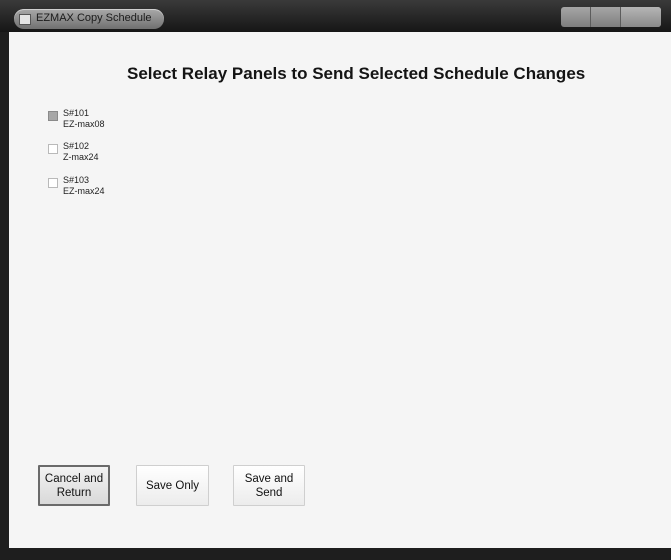 Image resolution: width=671 pixels, height=560 pixels. Describe the element at coordinates (576, 17) in the screenshot. I see `minimize-icon` at that location.